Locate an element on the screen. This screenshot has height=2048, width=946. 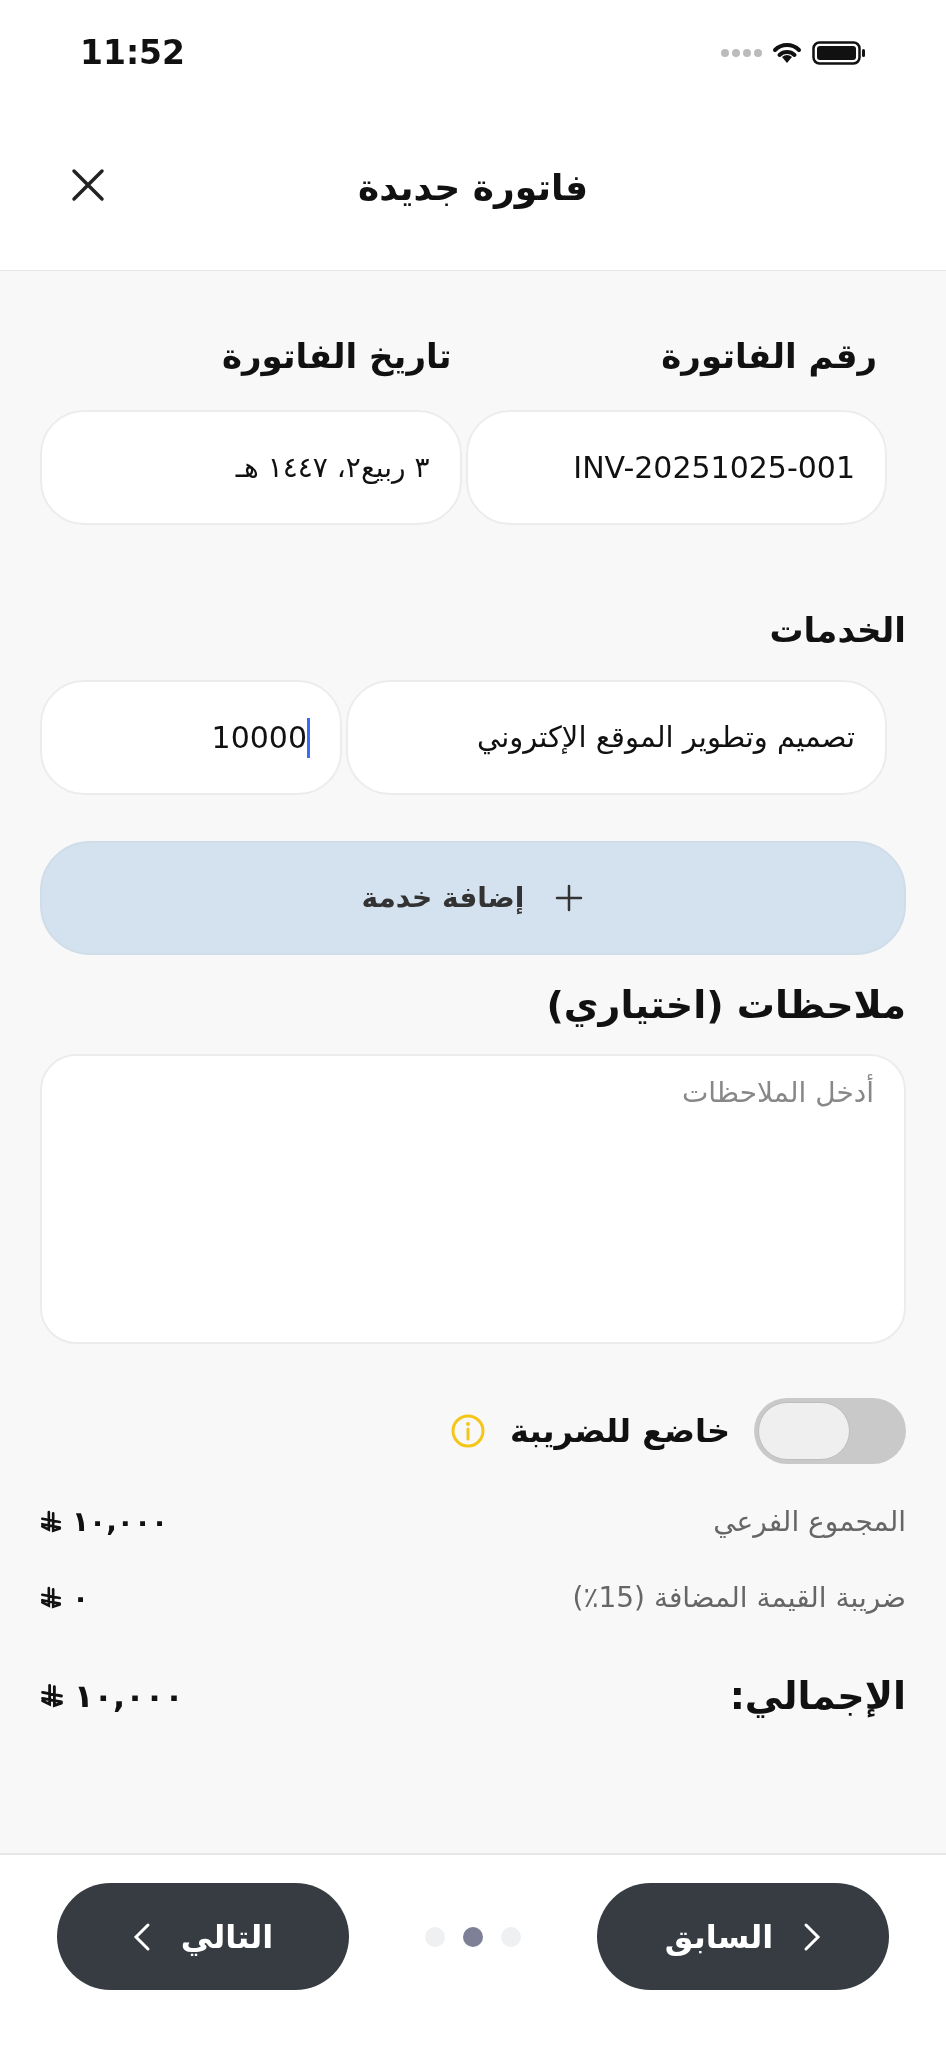
service-amount-field: 10000 is located at coordinates (191, 737).